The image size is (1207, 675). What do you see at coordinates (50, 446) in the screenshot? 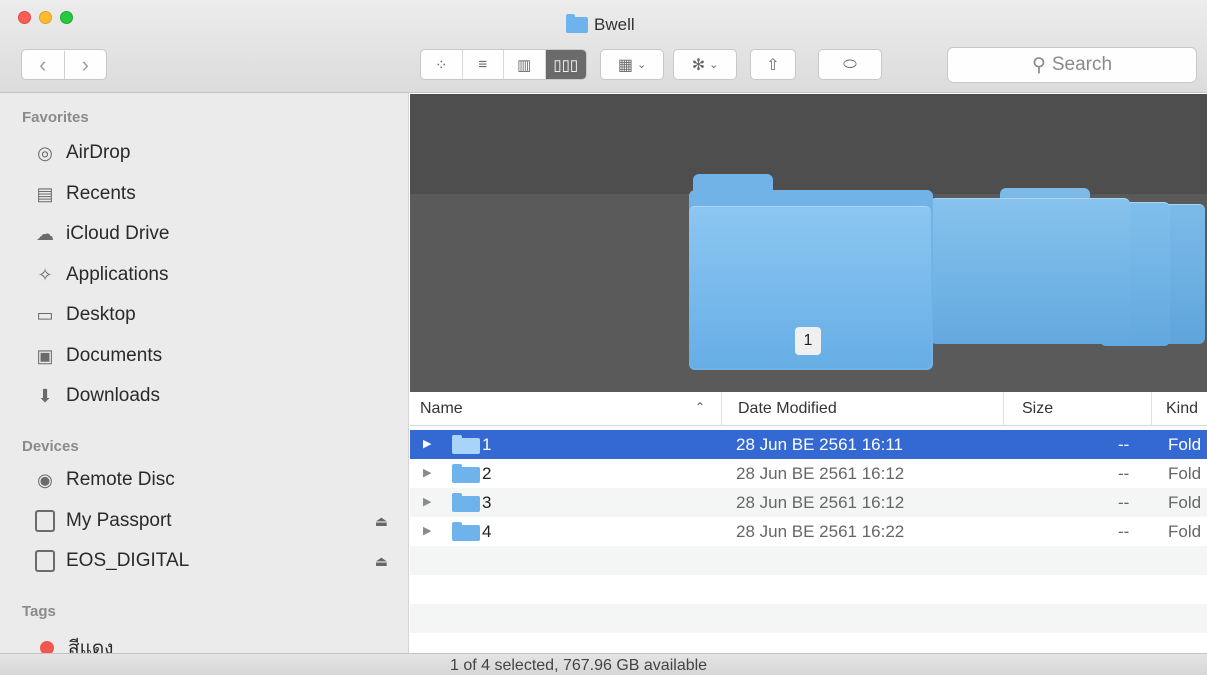
I see `devices-heading: Devices` at bounding box center [50, 446].